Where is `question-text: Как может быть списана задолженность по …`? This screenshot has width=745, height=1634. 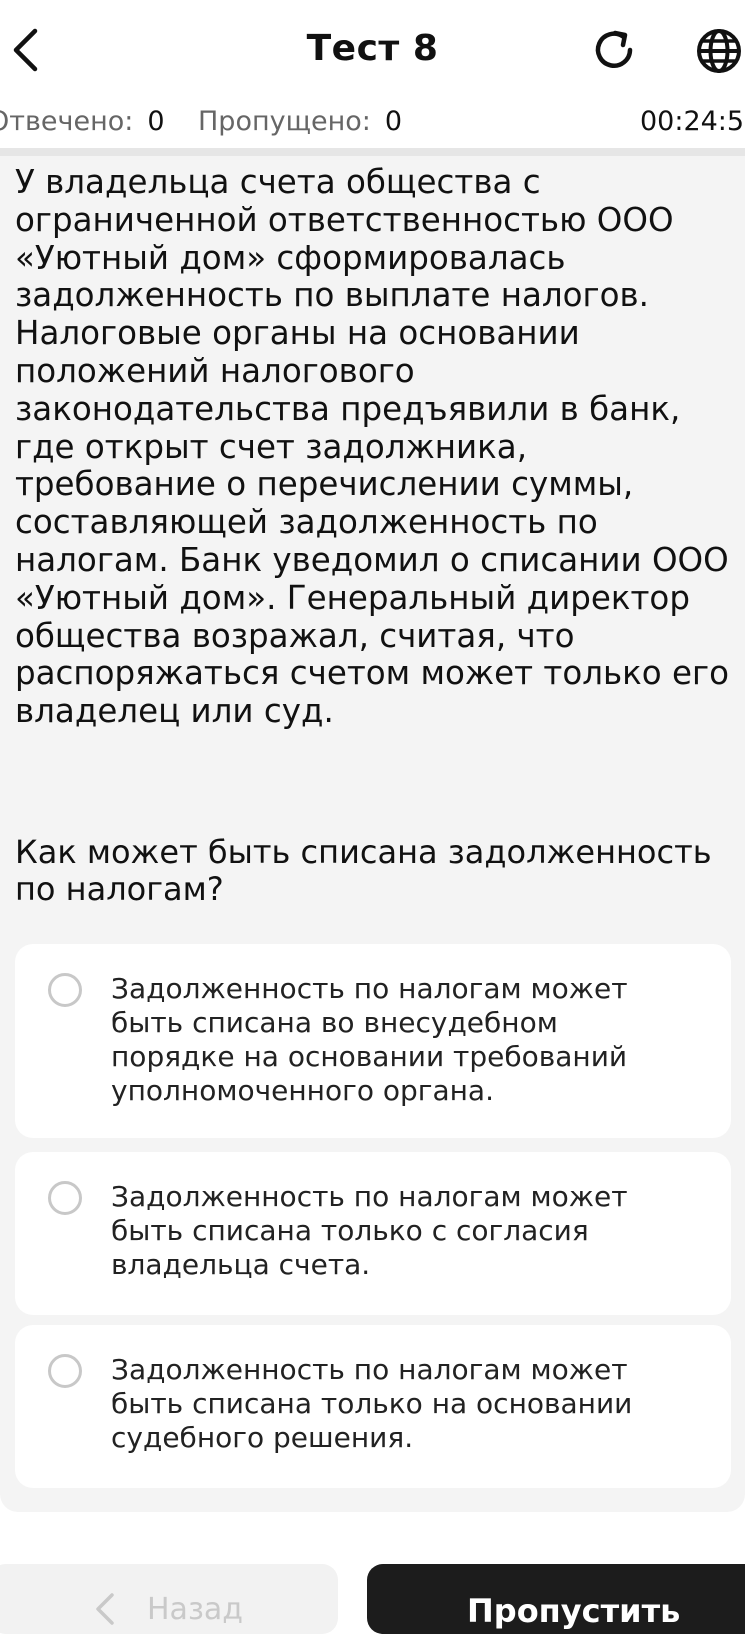
question-text: Как может быть списана задолженность по … is located at coordinates (363, 870).